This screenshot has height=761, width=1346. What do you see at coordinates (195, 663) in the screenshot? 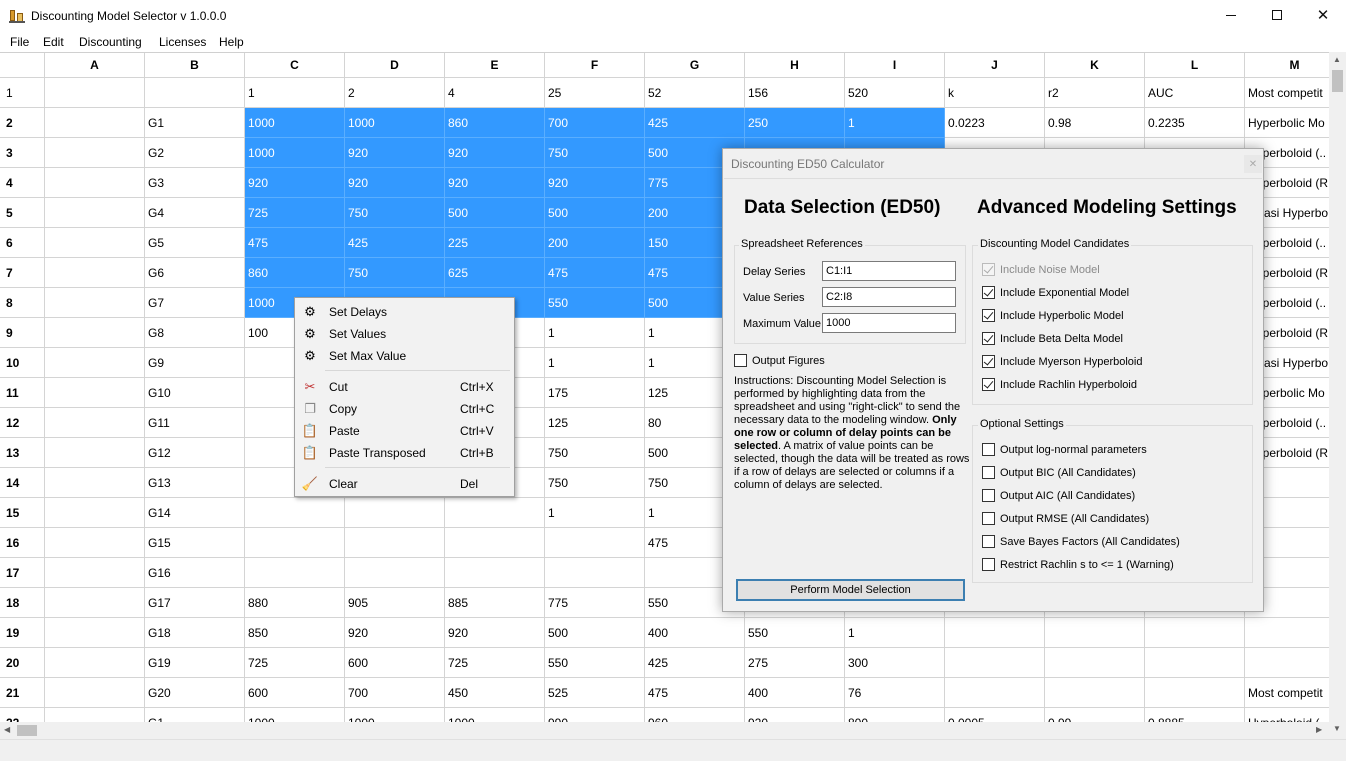
I see `grid-cell: G19` at bounding box center [195, 663].